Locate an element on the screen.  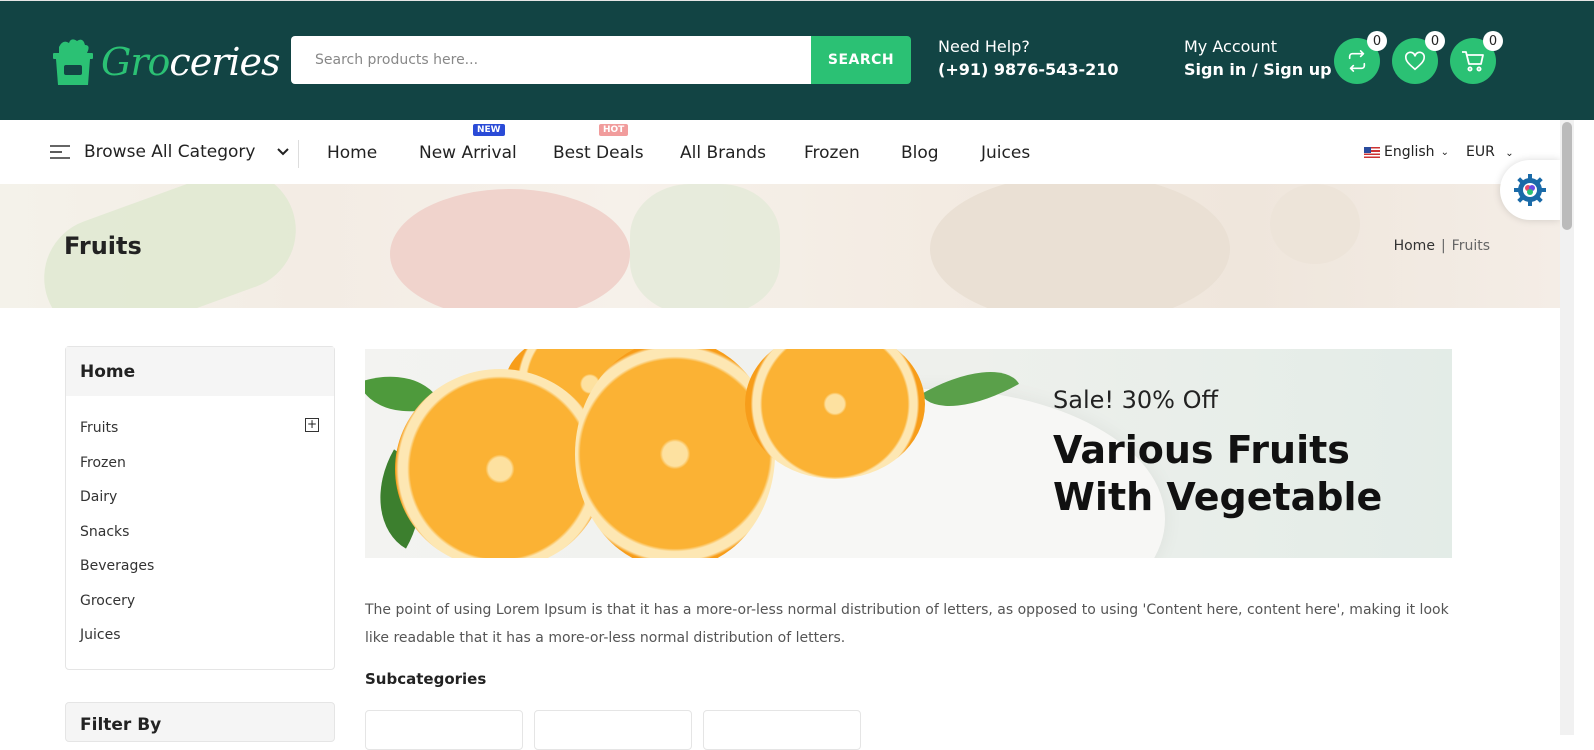
signin-signup-link: Sign in / Sign up is located at coordinates (1258, 69).